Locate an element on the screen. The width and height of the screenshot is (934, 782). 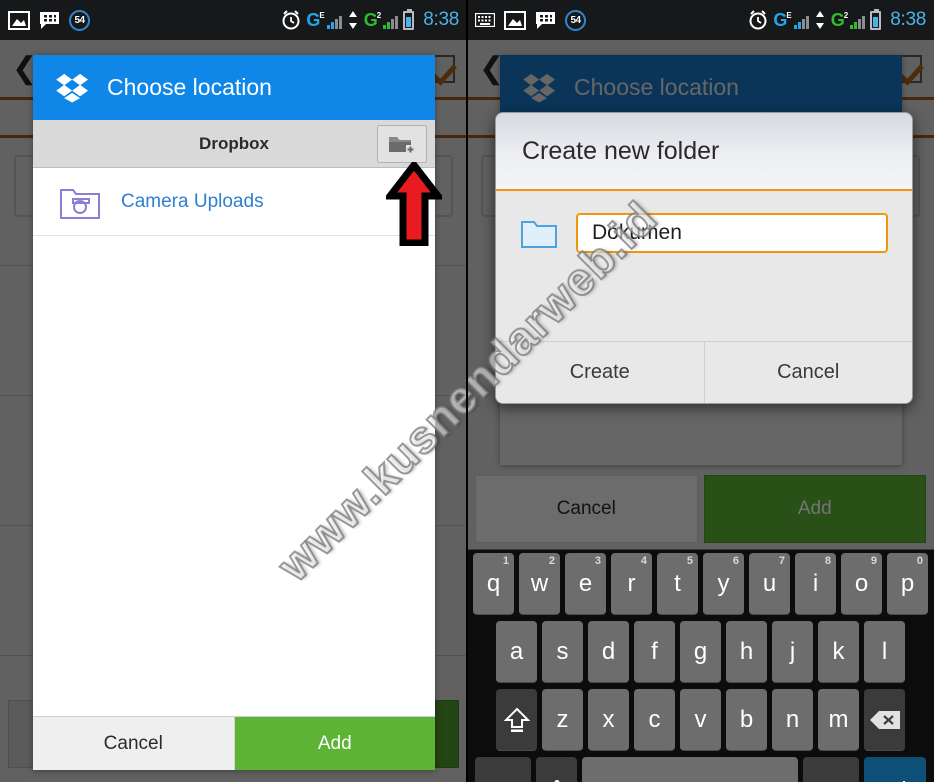
symbols-key: ?123 is located at coordinates (503, 769).